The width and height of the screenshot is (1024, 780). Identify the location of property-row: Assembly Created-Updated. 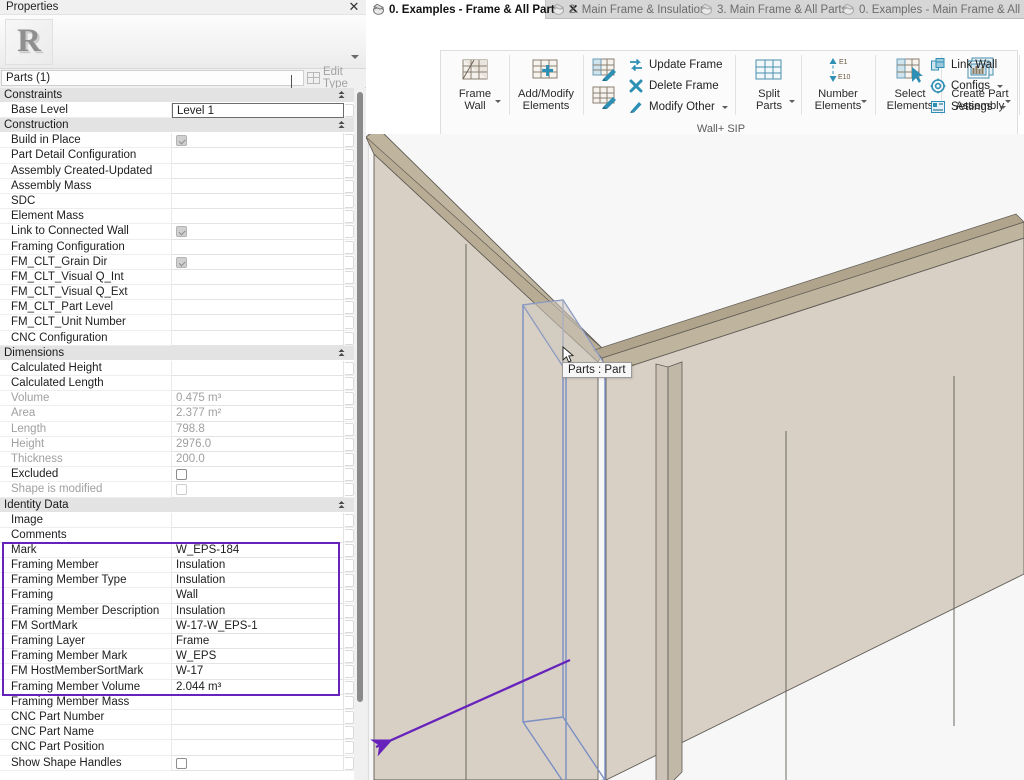
(177, 171).